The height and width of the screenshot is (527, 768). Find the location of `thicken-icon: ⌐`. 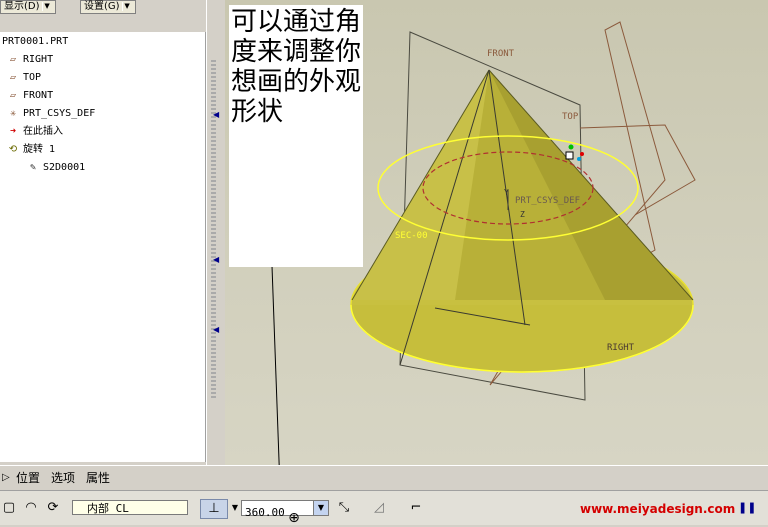

thicken-icon: ⌐ is located at coordinates (416, 508).